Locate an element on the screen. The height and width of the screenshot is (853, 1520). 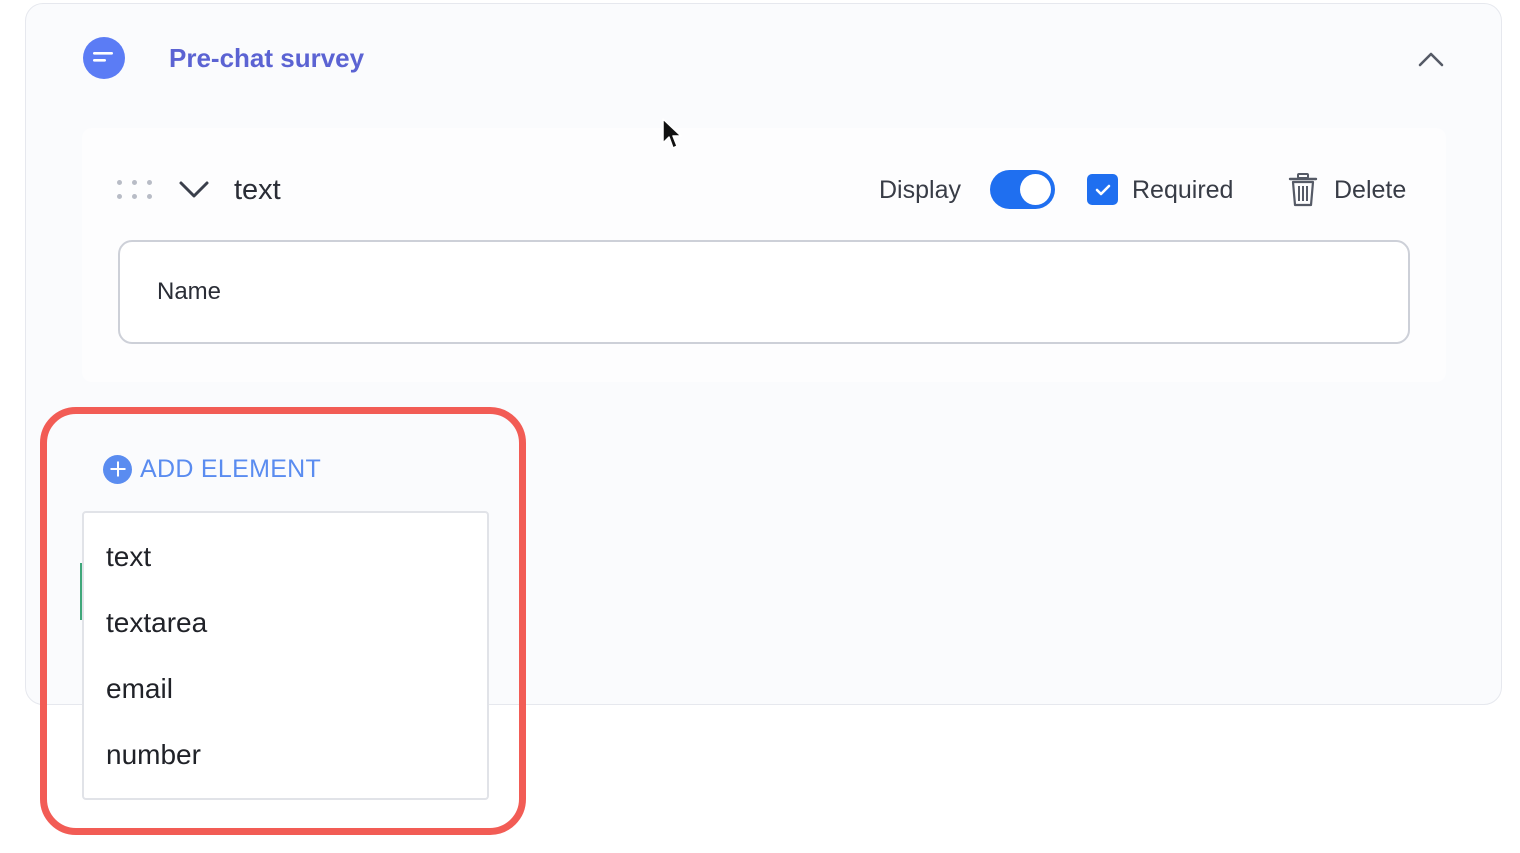
dropdown-option-number: number is located at coordinates (153, 755).